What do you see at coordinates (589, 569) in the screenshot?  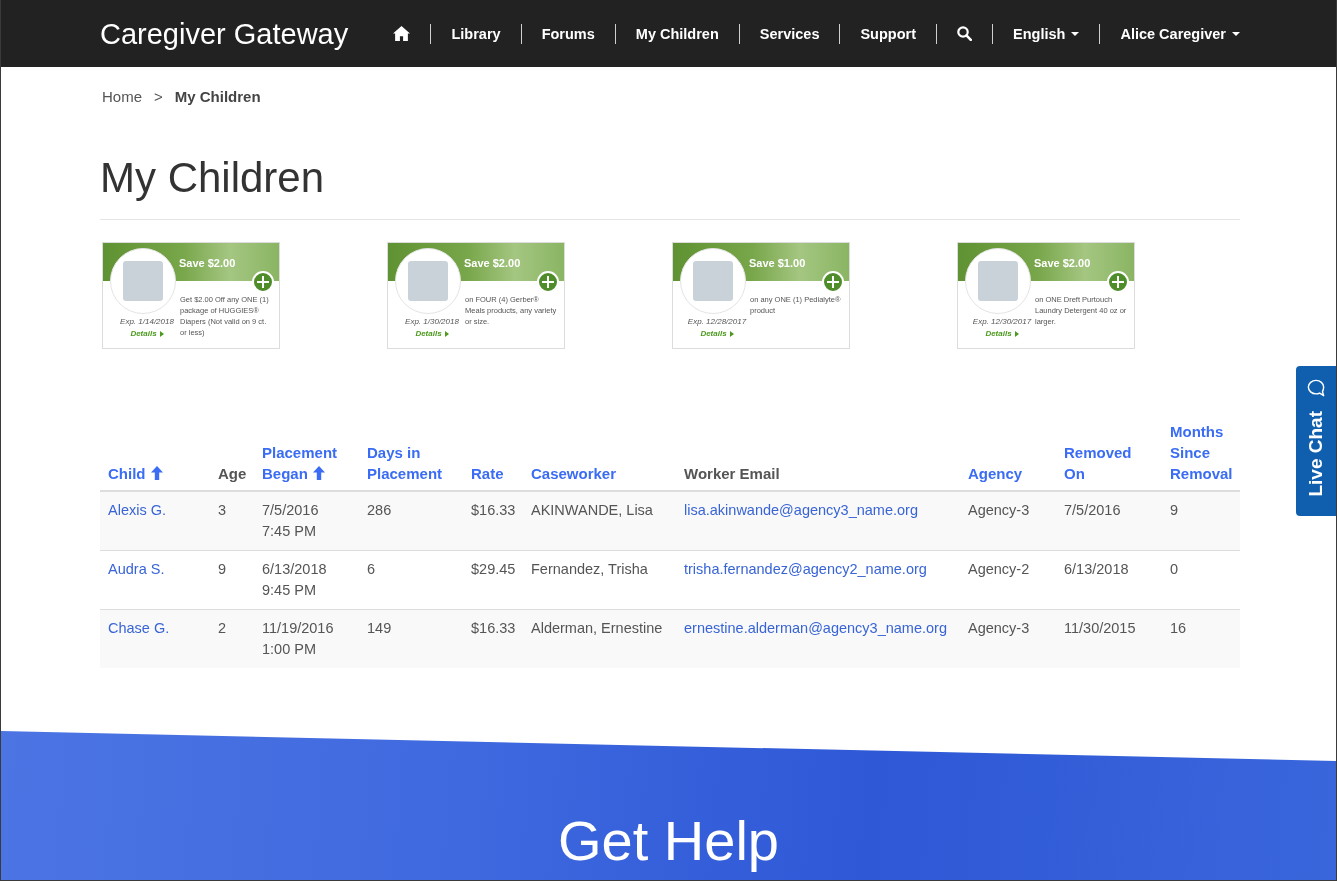 I see `table-cell: Fernandez, Trisha` at bounding box center [589, 569].